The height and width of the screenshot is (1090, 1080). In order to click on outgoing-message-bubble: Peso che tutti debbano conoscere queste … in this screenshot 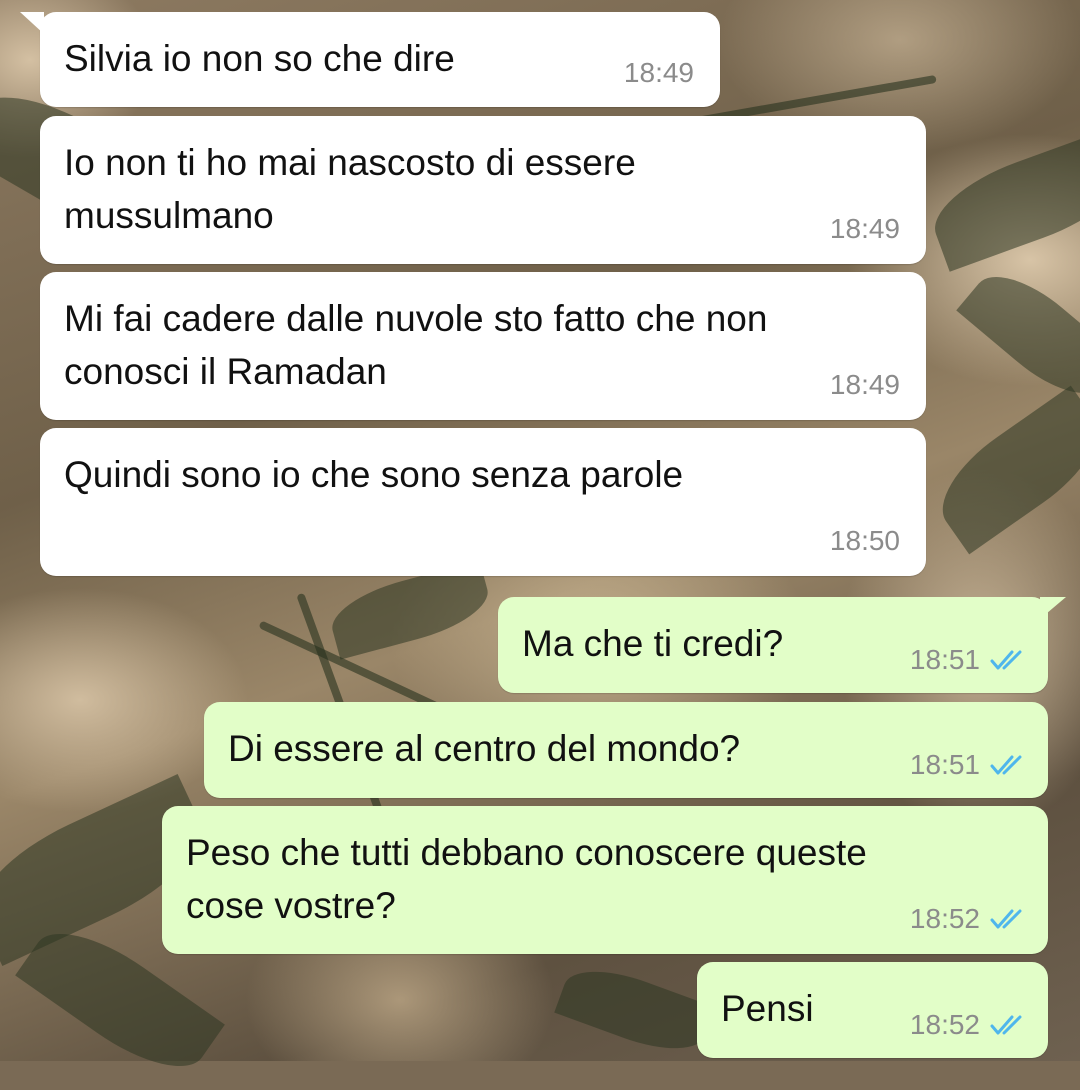, I will do `click(605, 880)`.